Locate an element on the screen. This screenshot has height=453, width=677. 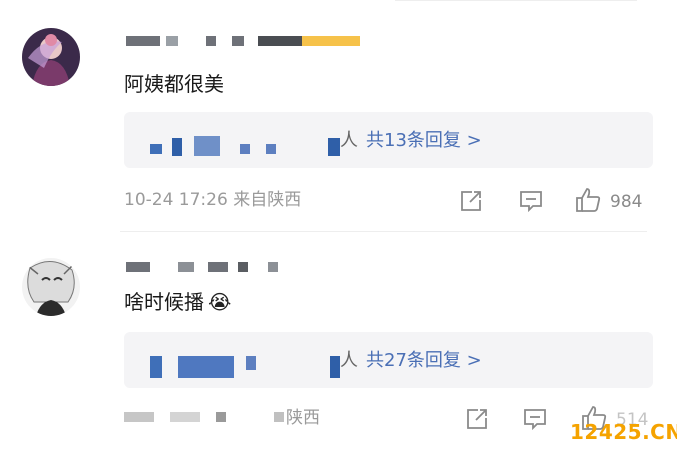
top-divider is located at coordinates (516, 0).